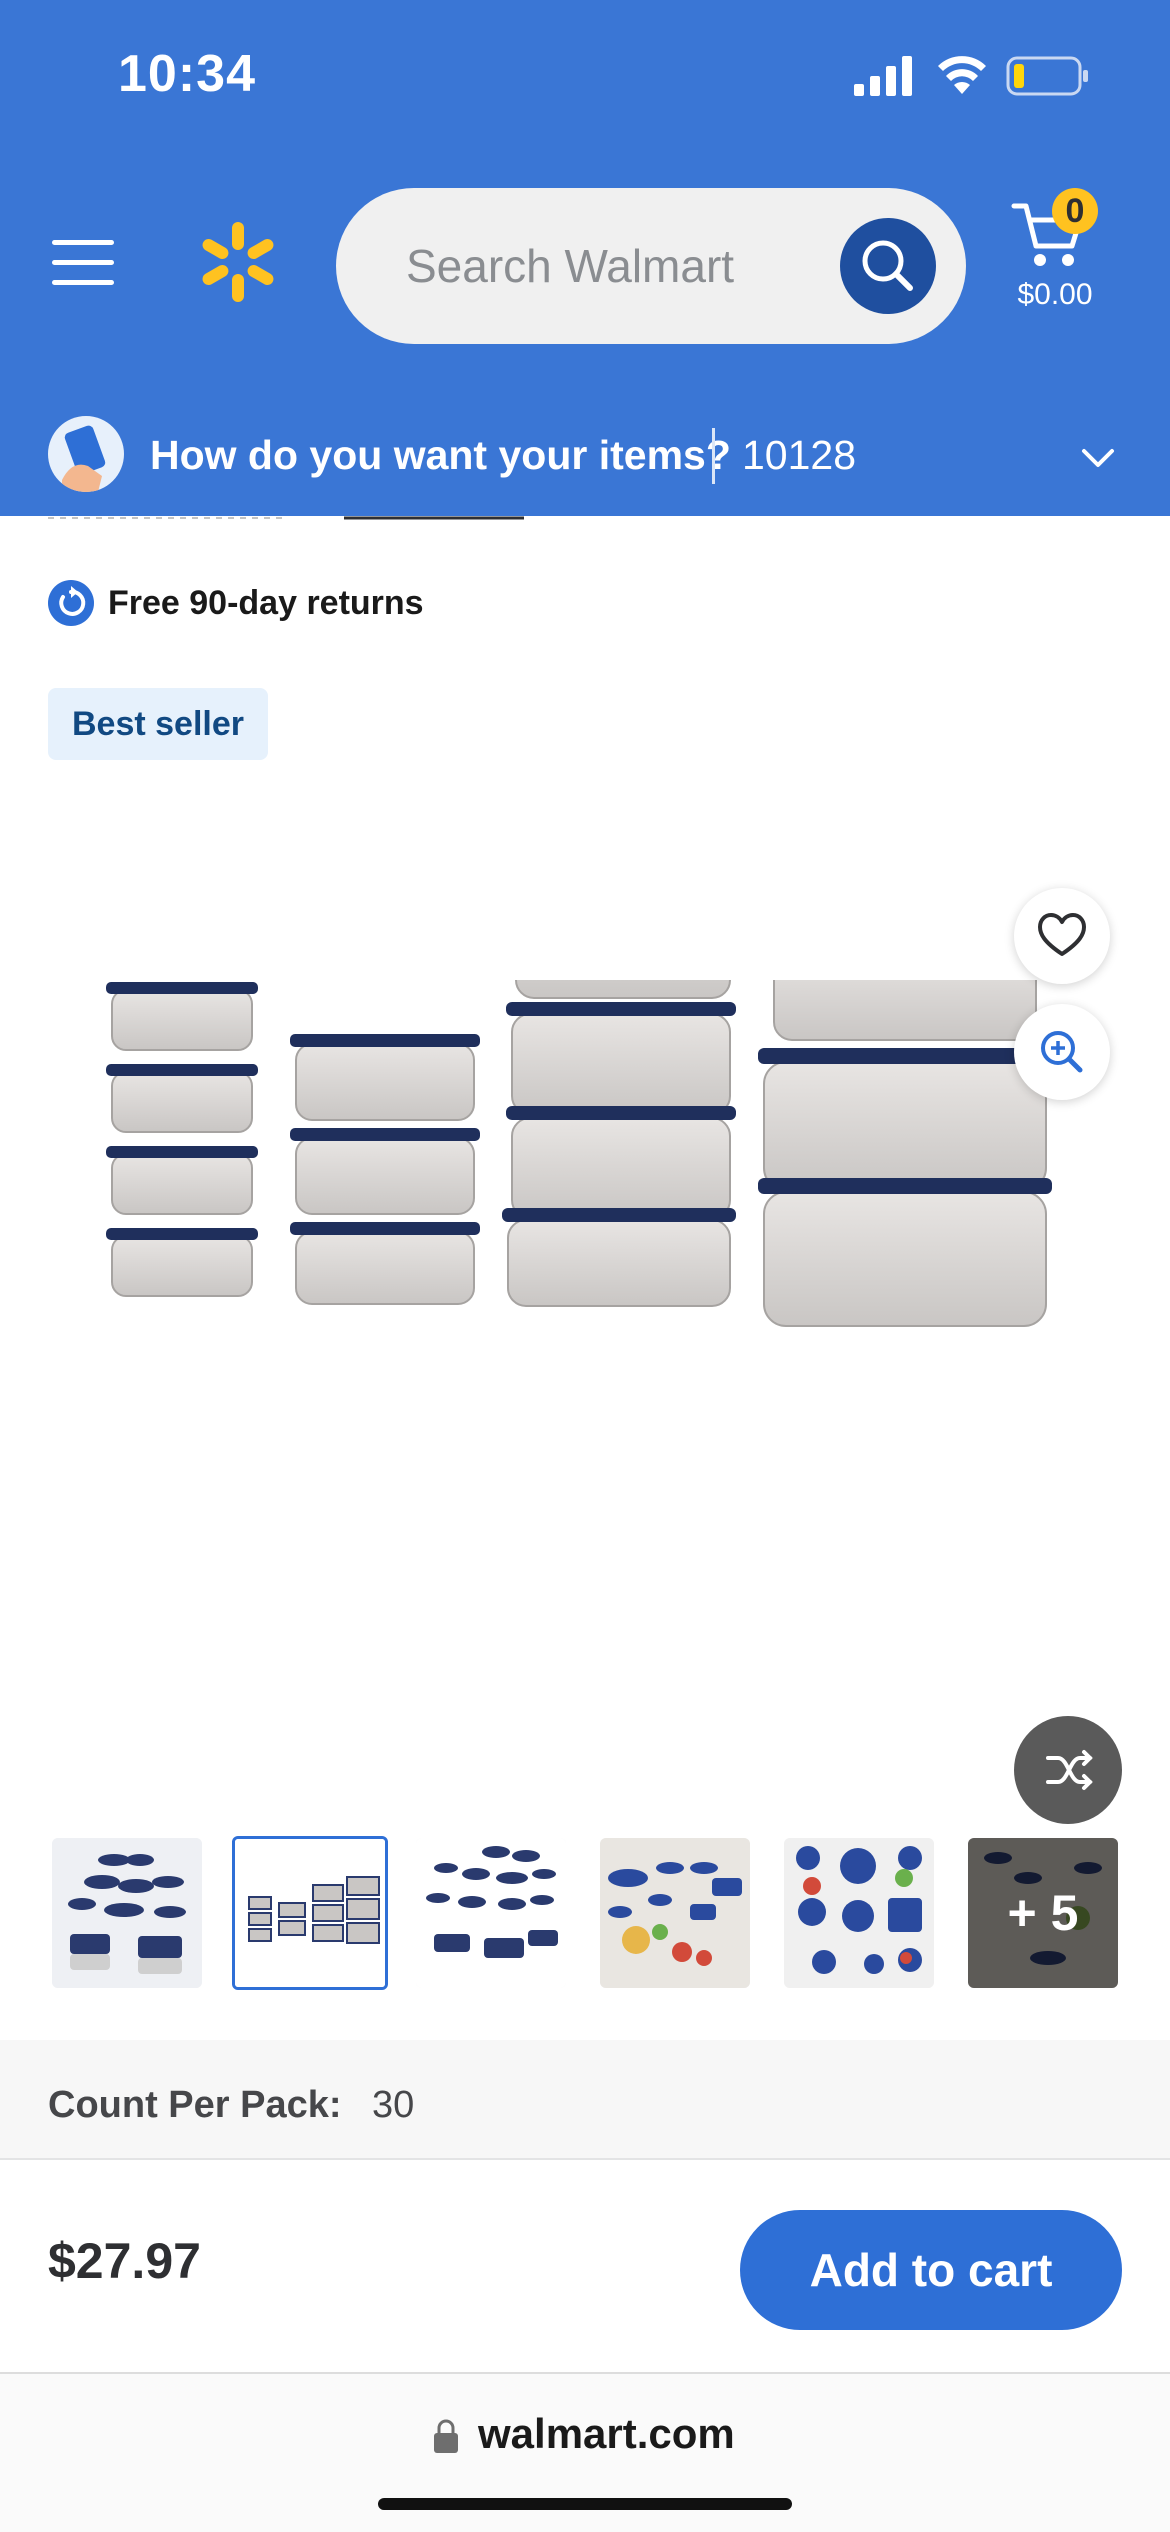  What do you see at coordinates (83, 262) in the screenshot?
I see `menu-button` at bounding box center [83, 262].